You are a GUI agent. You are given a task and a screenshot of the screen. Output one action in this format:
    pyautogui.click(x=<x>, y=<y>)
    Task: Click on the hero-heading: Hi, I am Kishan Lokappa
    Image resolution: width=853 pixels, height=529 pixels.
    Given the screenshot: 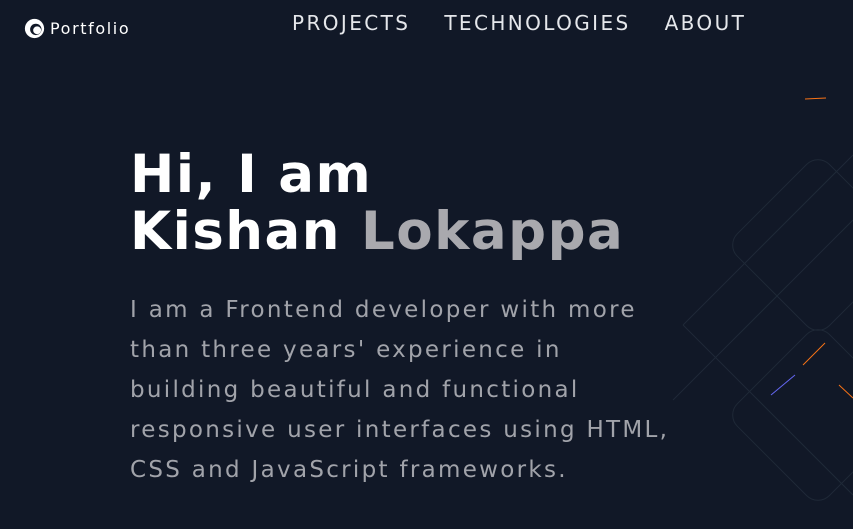 What is the action you would take?
    pyautogui.click(x=377, y=203)
    